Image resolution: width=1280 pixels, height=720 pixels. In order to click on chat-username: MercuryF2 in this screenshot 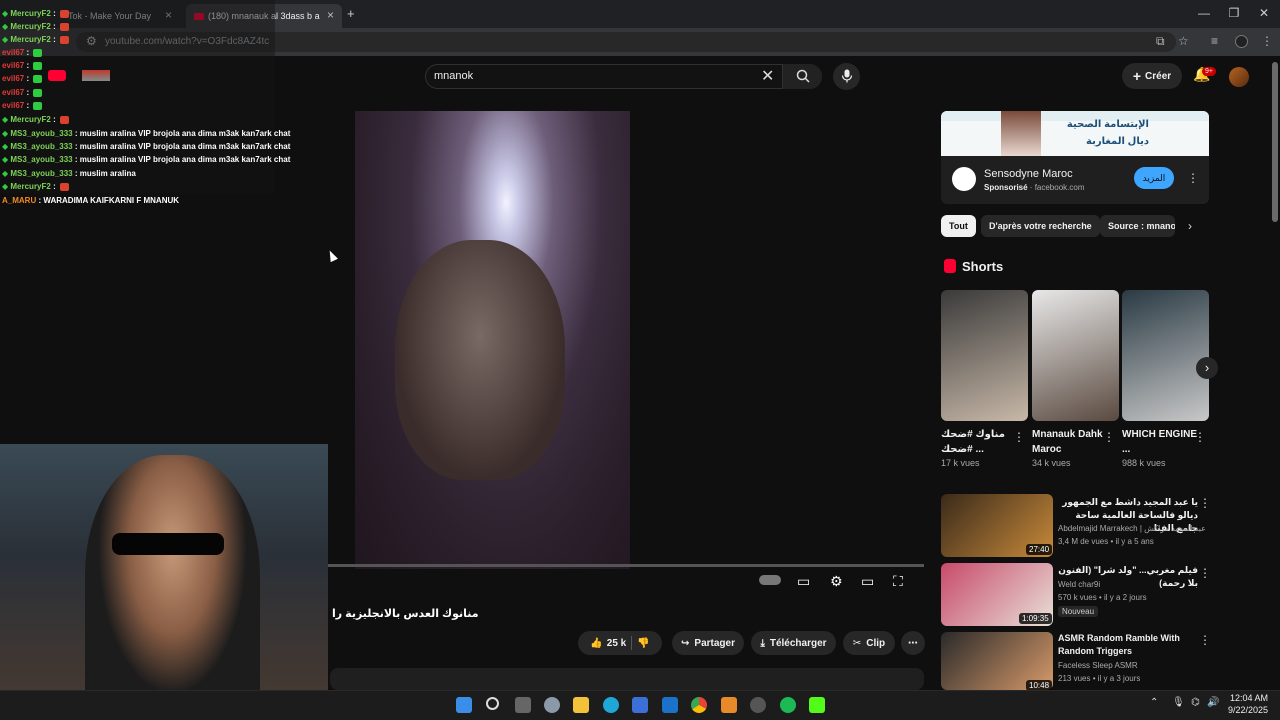, I will do `click(30, 186)`.